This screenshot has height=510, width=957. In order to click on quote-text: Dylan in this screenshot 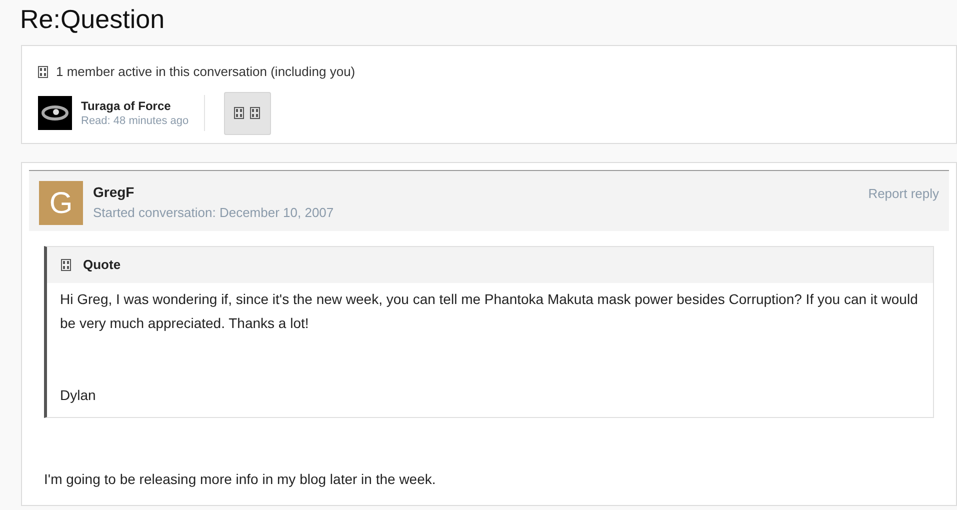, I will do `click(78, 395)`.